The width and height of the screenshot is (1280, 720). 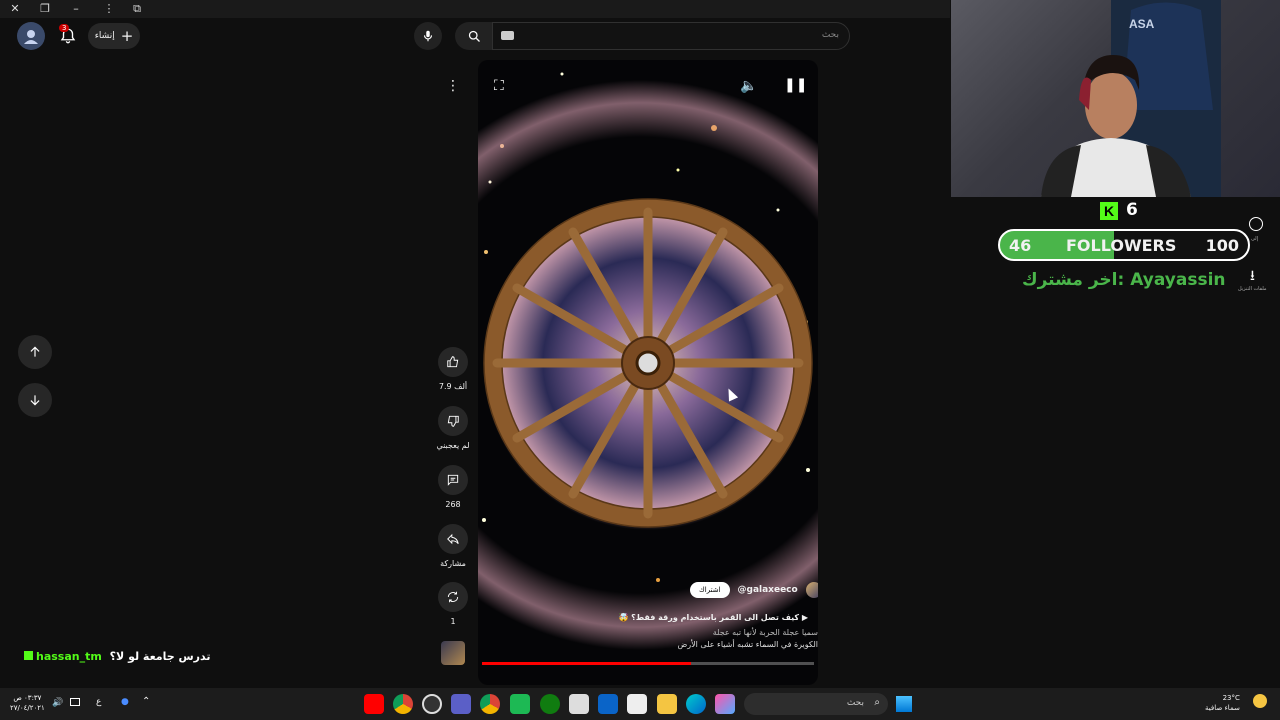 I want to click on language-indicator: ع, so click(x=98, y=702).